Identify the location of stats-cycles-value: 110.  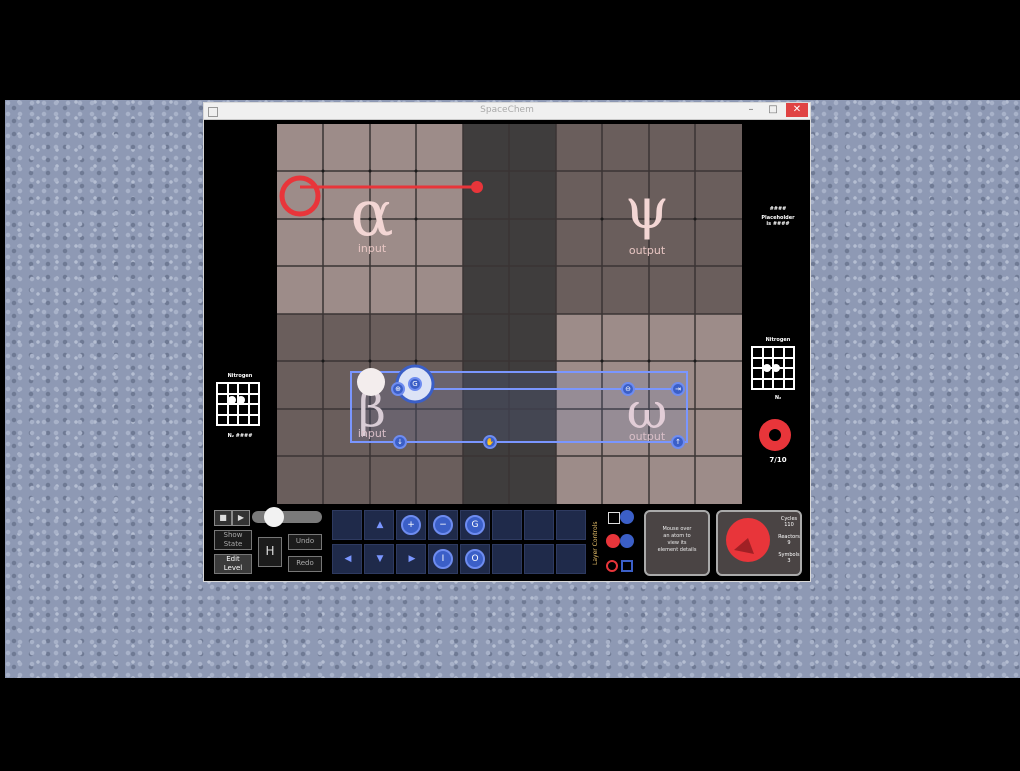
(789, 525).